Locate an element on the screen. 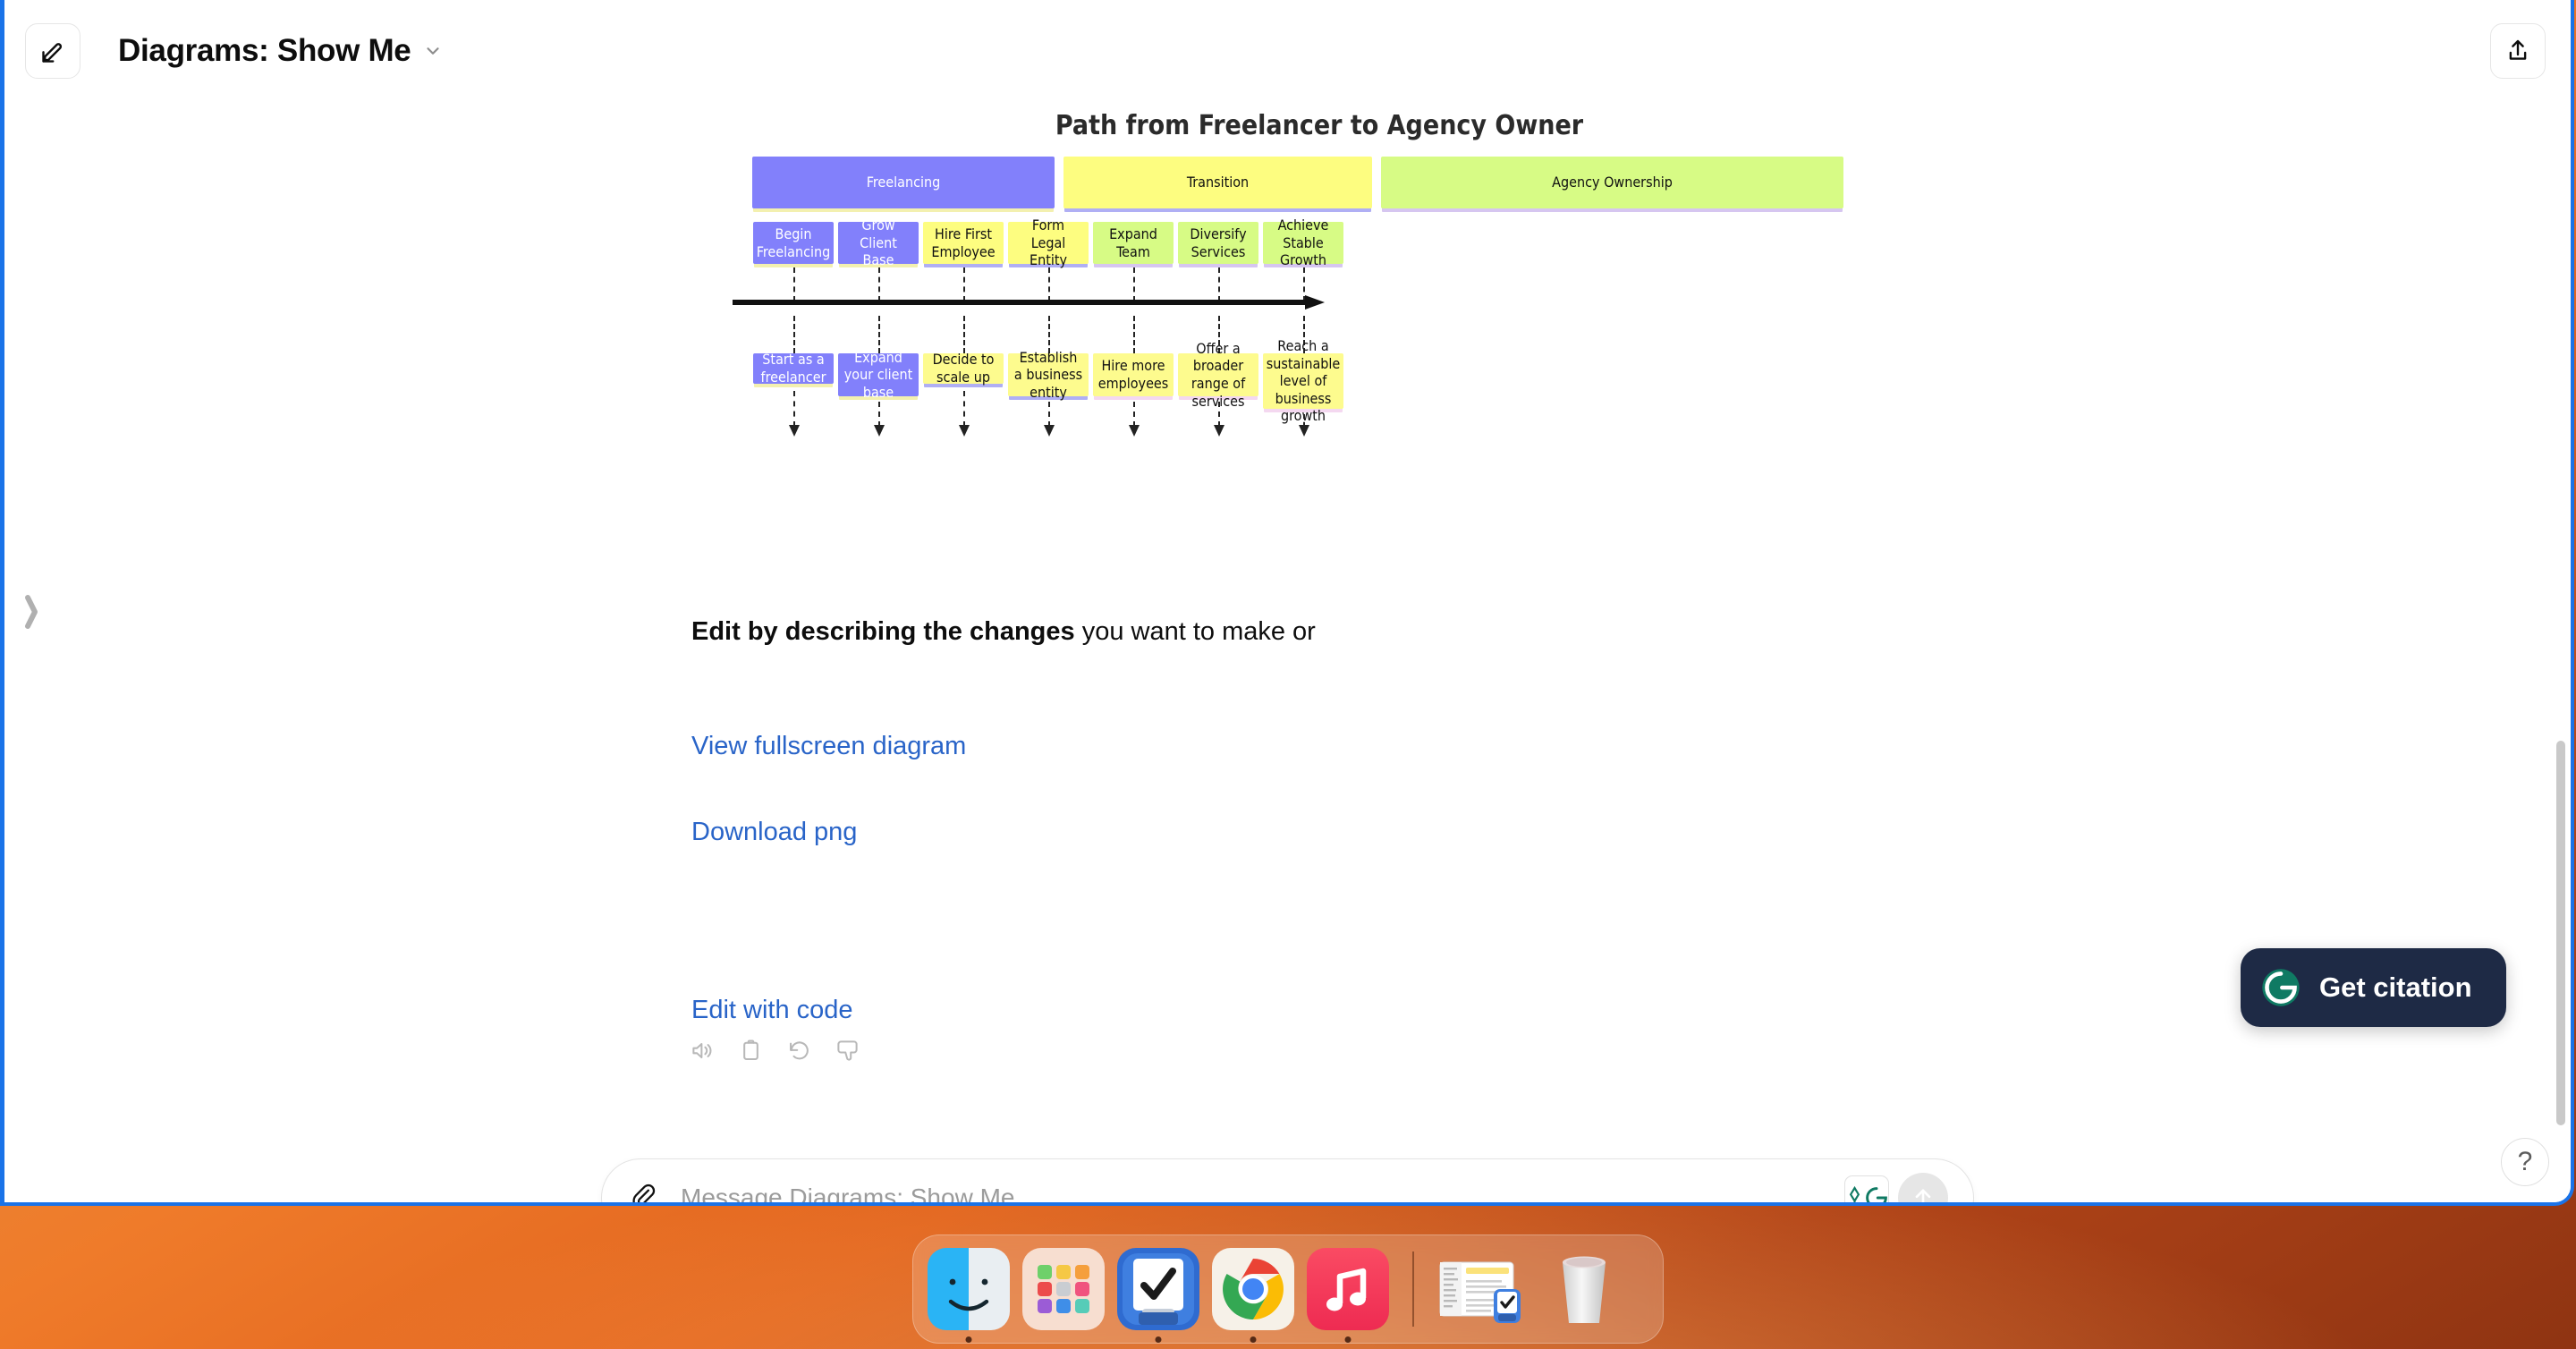  dock-item-minimized-document is located at coordinates (1483, 1289).